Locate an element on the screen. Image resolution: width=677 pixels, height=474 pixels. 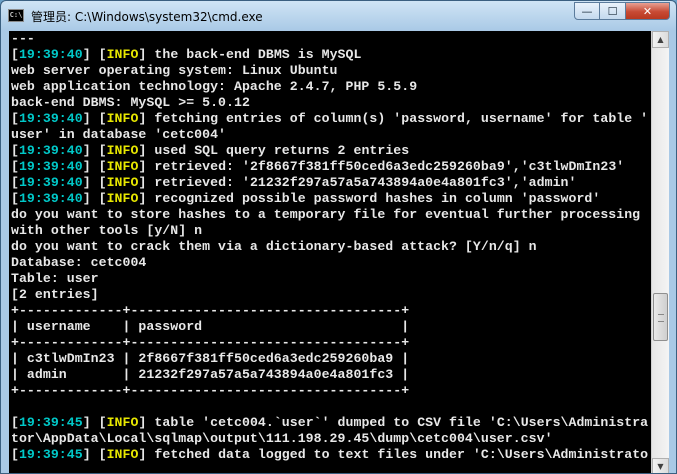
window-title: 管理员: C:\Windows\system32\cmd.exe is located at coordinates (147, 17).